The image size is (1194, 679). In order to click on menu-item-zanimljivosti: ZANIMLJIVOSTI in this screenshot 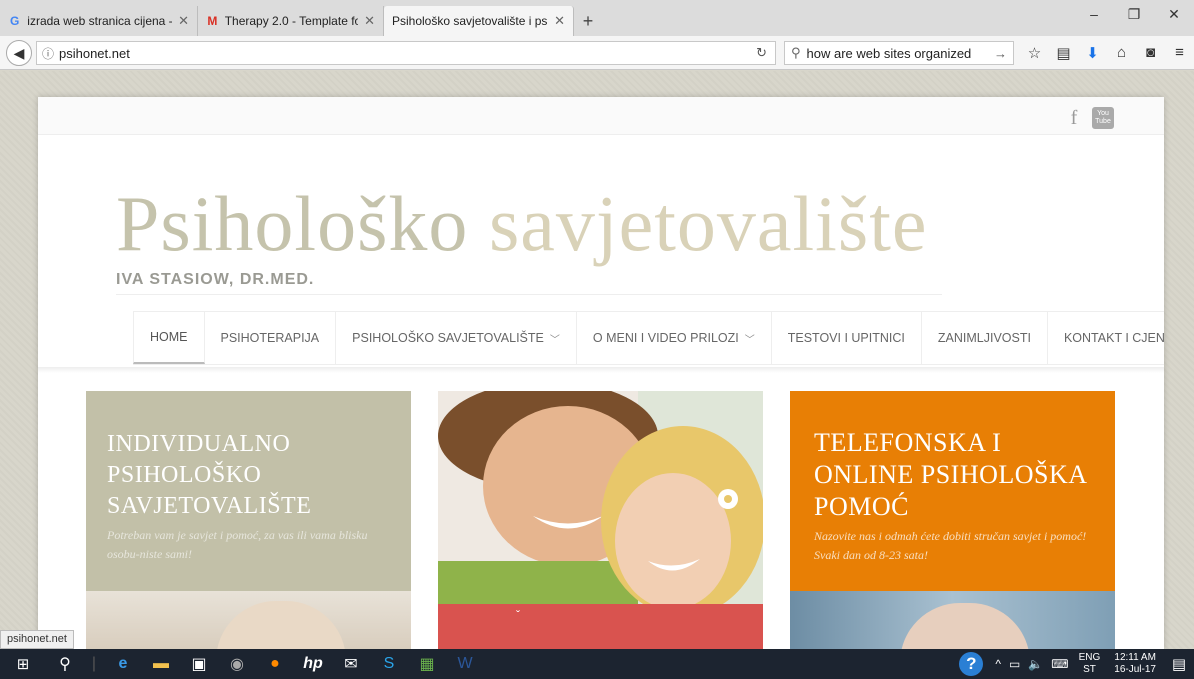, I will do `click(985, 338)`.